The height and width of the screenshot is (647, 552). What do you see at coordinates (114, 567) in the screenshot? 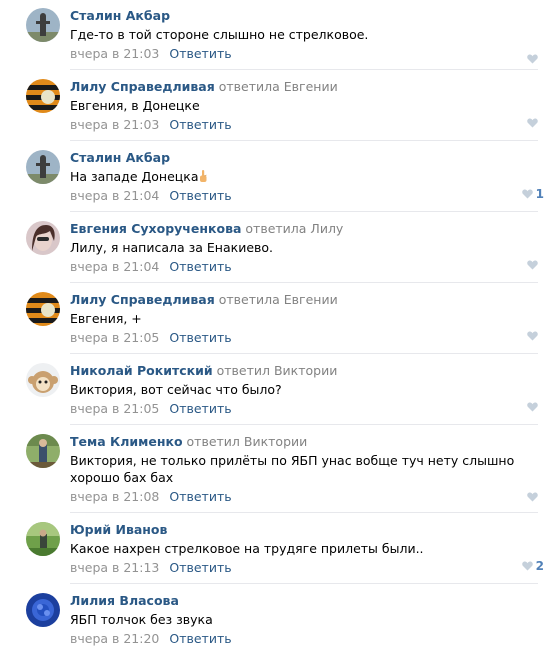
I see `comment-time: вчера в 21:13` at bounding box center [114, 567].